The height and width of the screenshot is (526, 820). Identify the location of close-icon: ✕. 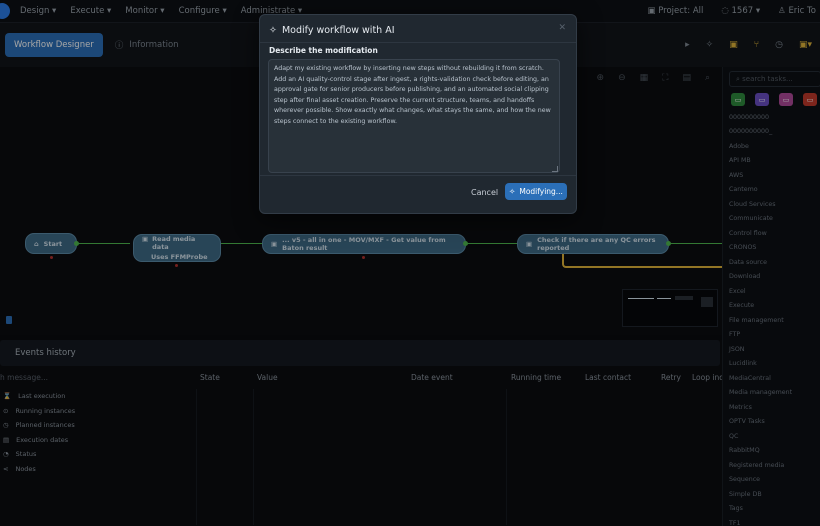
(562, 28).